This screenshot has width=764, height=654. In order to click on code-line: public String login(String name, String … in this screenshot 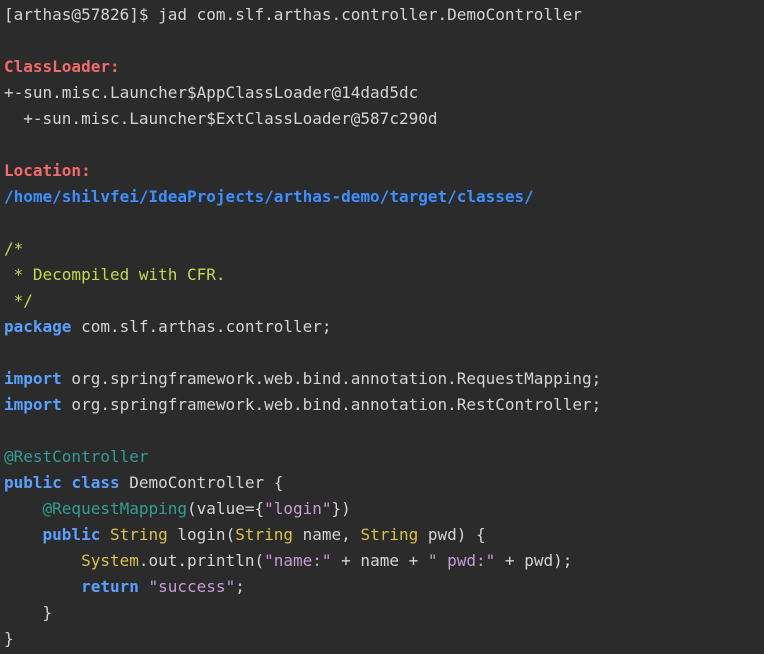, I will do `click(264, 534)`.